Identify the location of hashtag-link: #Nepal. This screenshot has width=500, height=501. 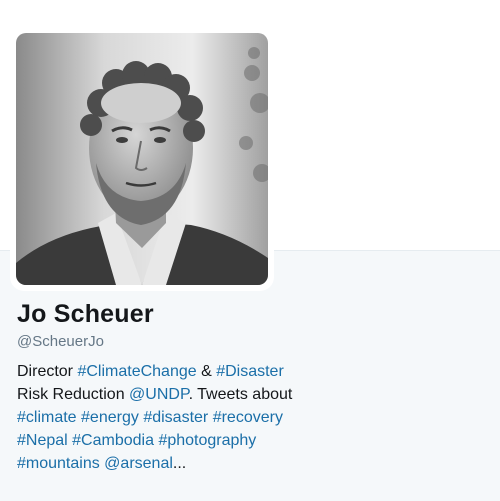
(42, 440).